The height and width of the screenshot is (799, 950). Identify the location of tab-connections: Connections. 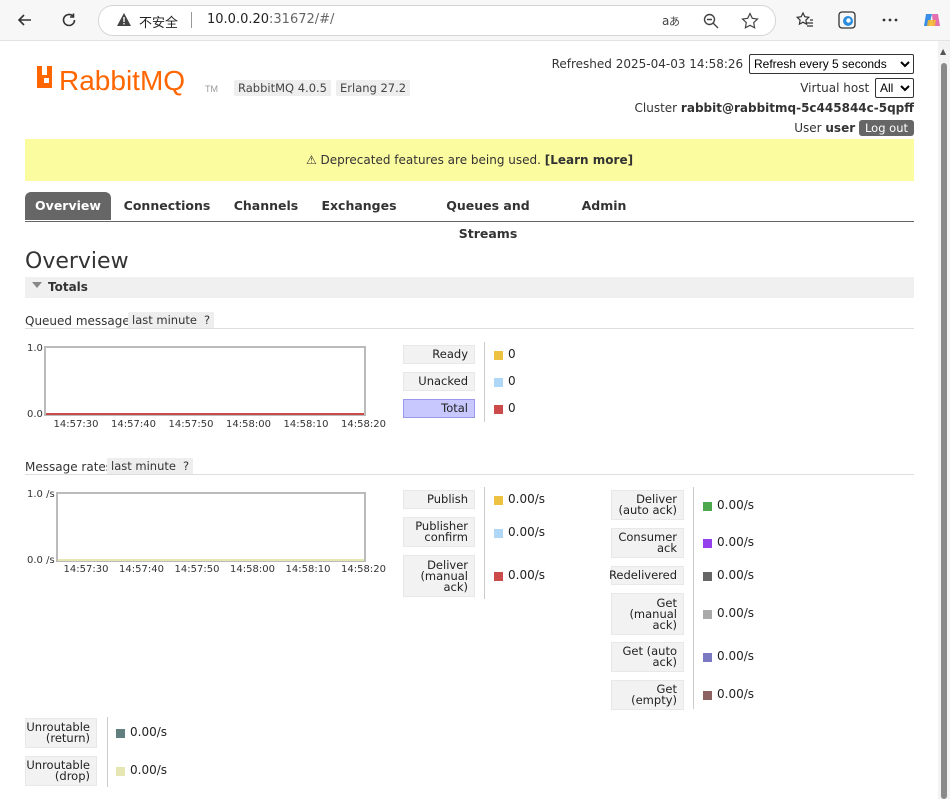
(167, 206).